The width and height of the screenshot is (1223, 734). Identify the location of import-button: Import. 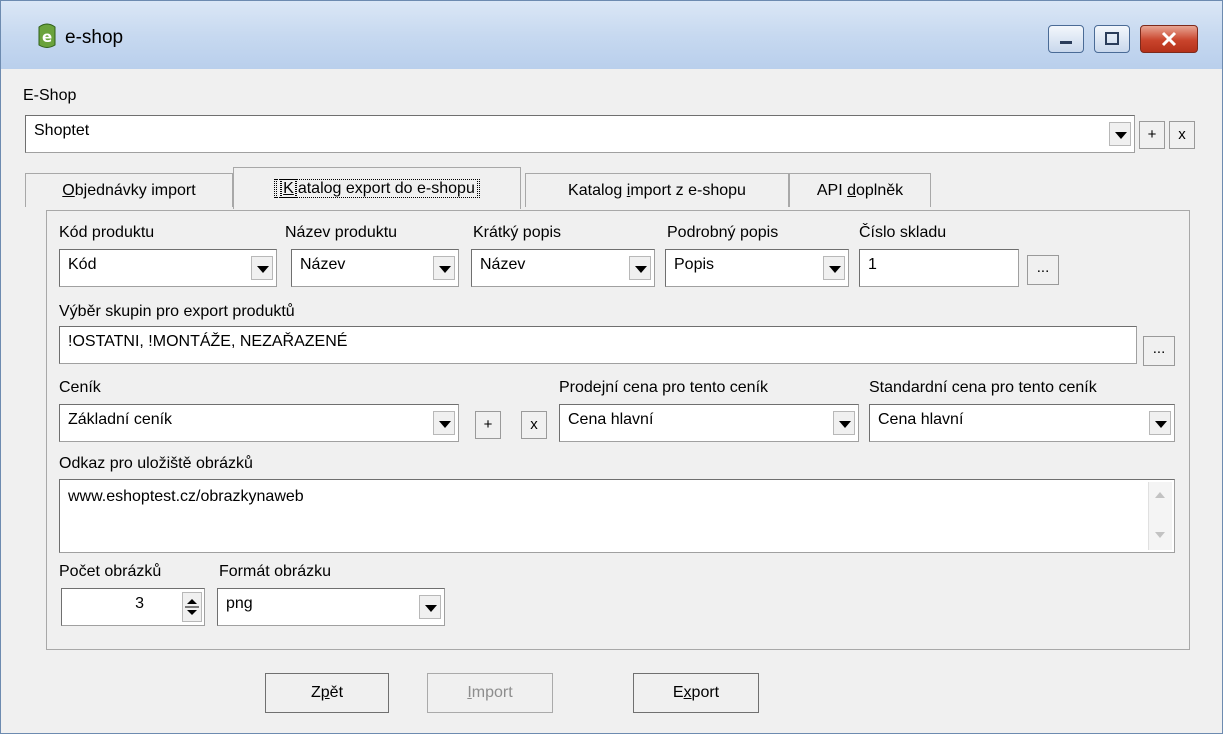
(490, 693).